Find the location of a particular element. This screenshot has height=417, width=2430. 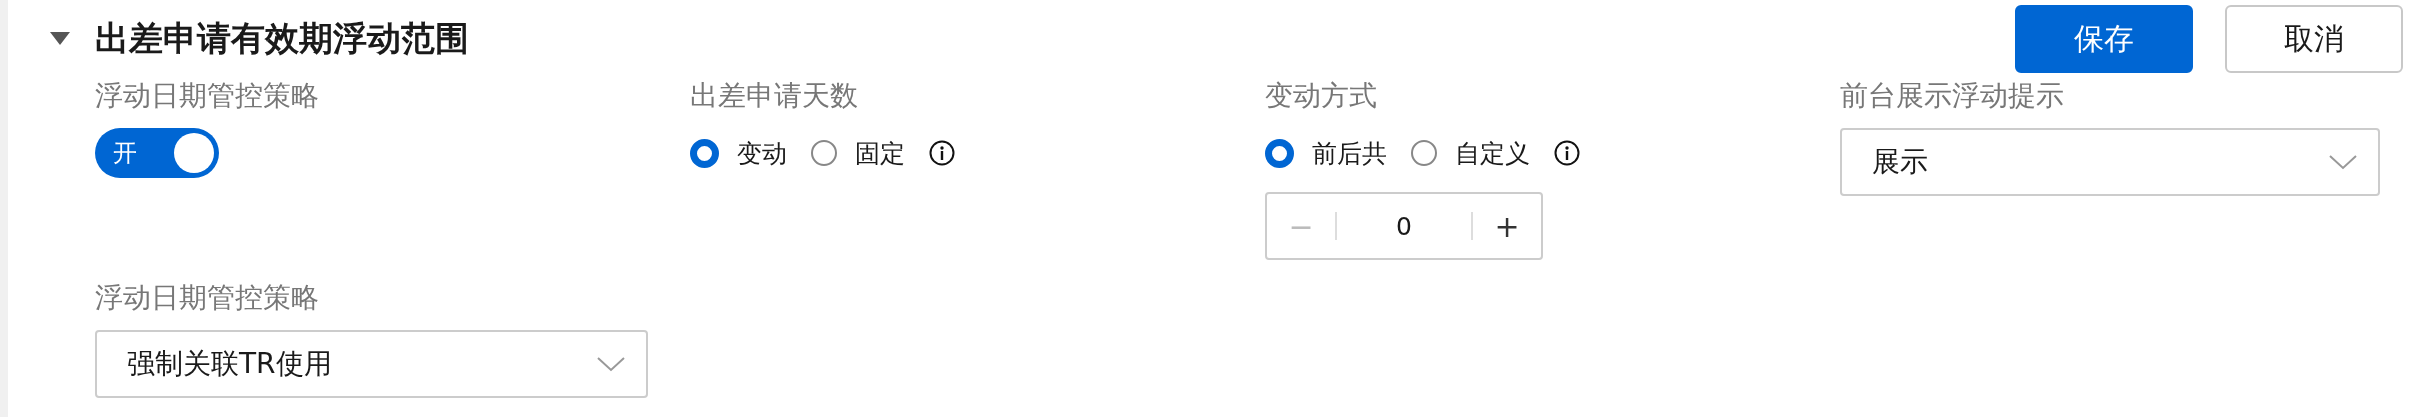

radio-option: 自定义 is located at coordinates (1470, 153).